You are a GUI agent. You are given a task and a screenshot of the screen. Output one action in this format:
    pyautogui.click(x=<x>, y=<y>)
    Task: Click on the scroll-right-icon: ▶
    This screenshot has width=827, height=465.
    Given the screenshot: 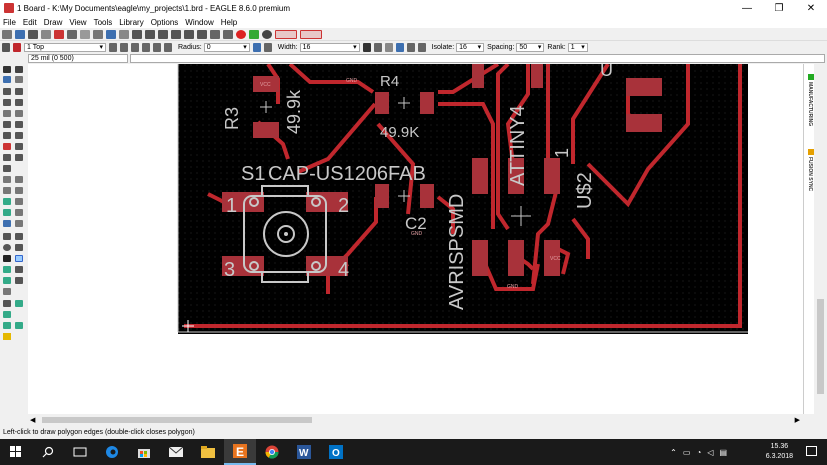 What is the action you would take?
    pyautogui.click(x=797, y=420)
    